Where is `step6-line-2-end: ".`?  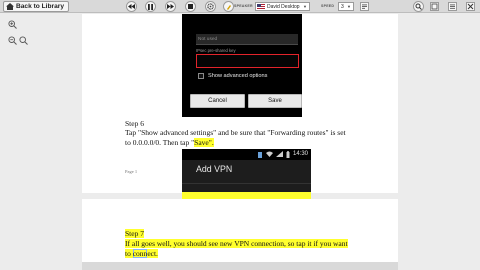 step6-line-2-end: ". is located at coordinates (211, 142).